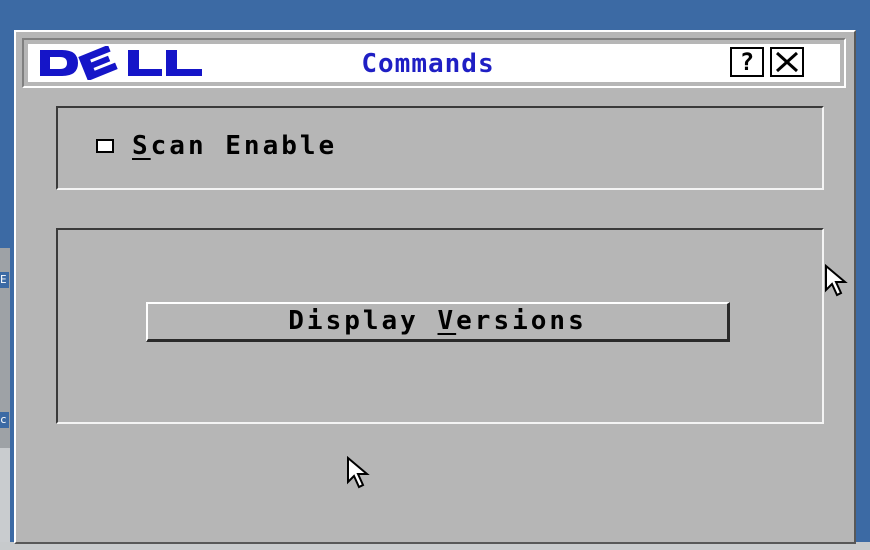 This screenshot has width=870, height=550. Describe the element at coordinates (747, 62) in the screenshot. I see `help-button: ?` at that location.